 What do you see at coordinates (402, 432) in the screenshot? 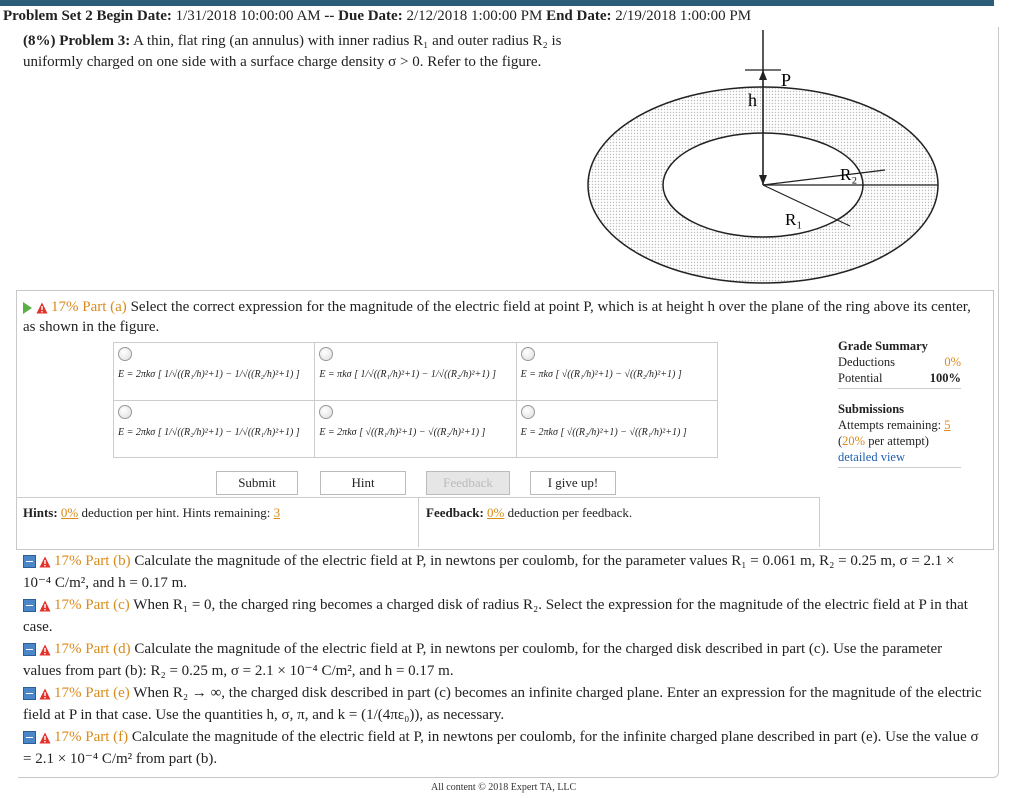
I see `choice-5-formula: E = 2πkσ [ √((R₁/h)²+1) − √((R₂/h)²+1) ]` at bounding box center [402, 432].